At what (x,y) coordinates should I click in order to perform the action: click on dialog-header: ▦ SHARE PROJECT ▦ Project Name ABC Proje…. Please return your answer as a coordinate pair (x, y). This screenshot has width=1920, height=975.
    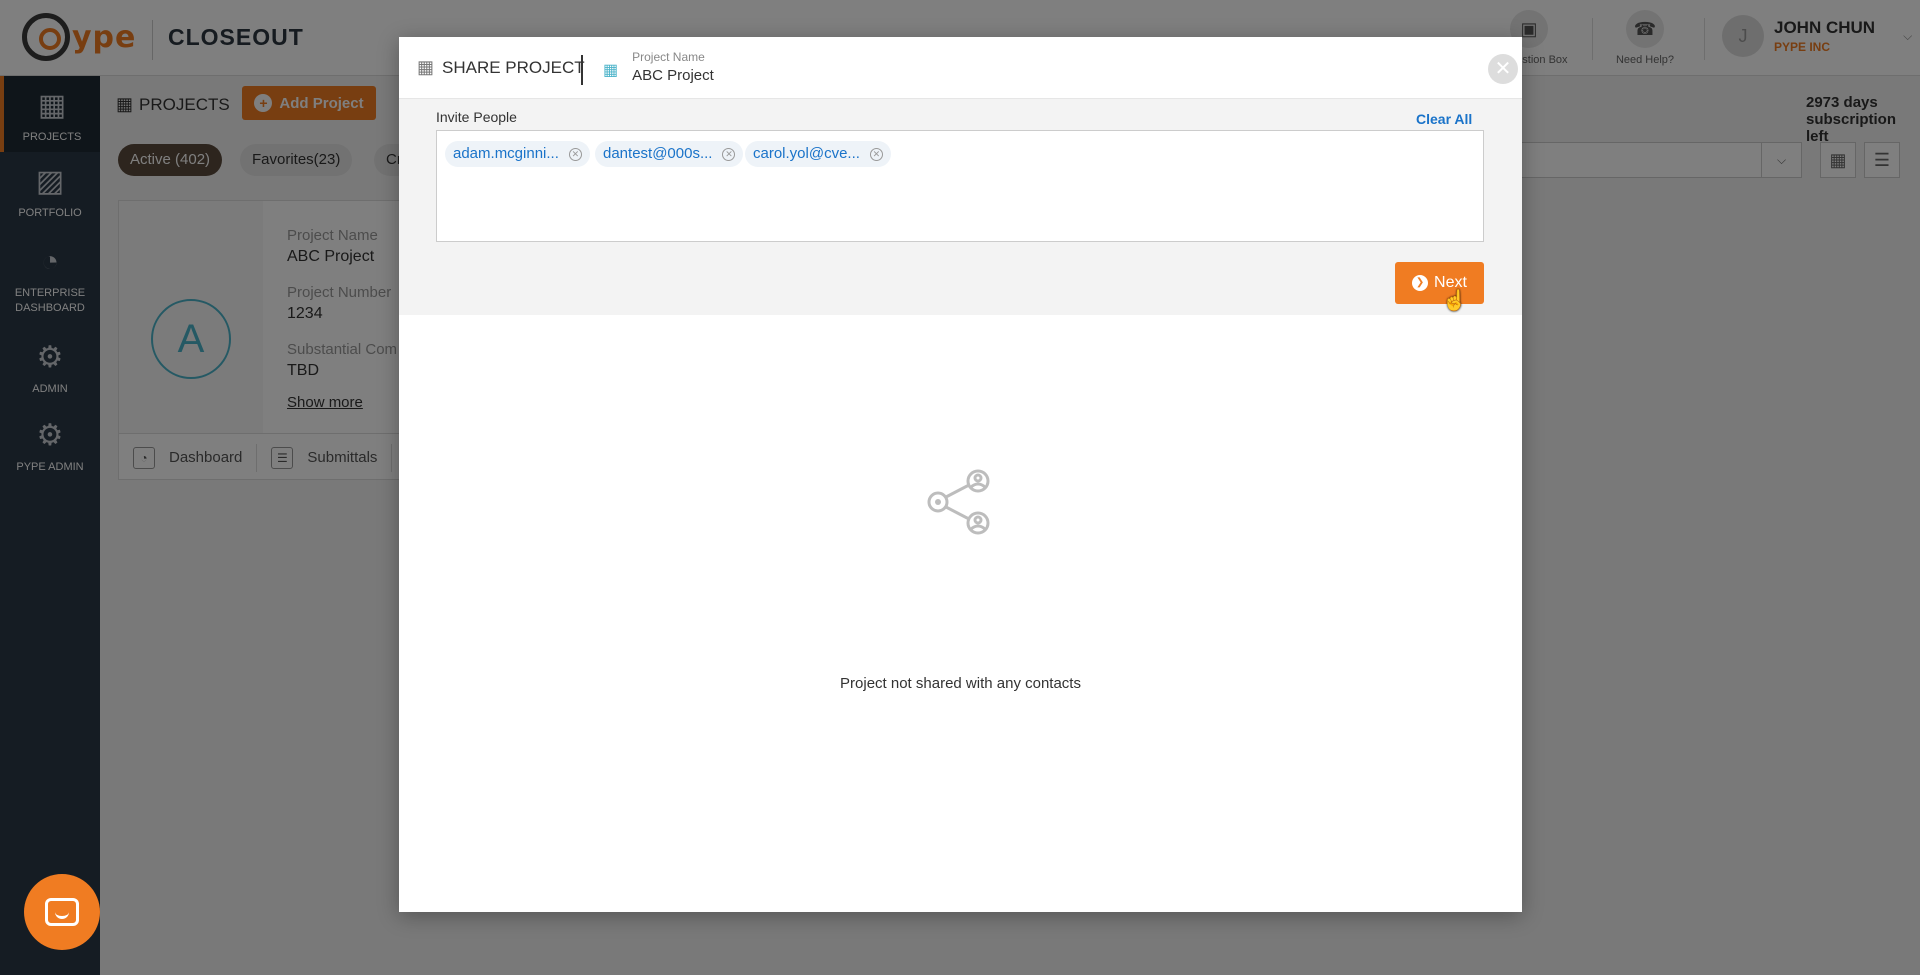
    Looking at the image, I should click on (960, 68).